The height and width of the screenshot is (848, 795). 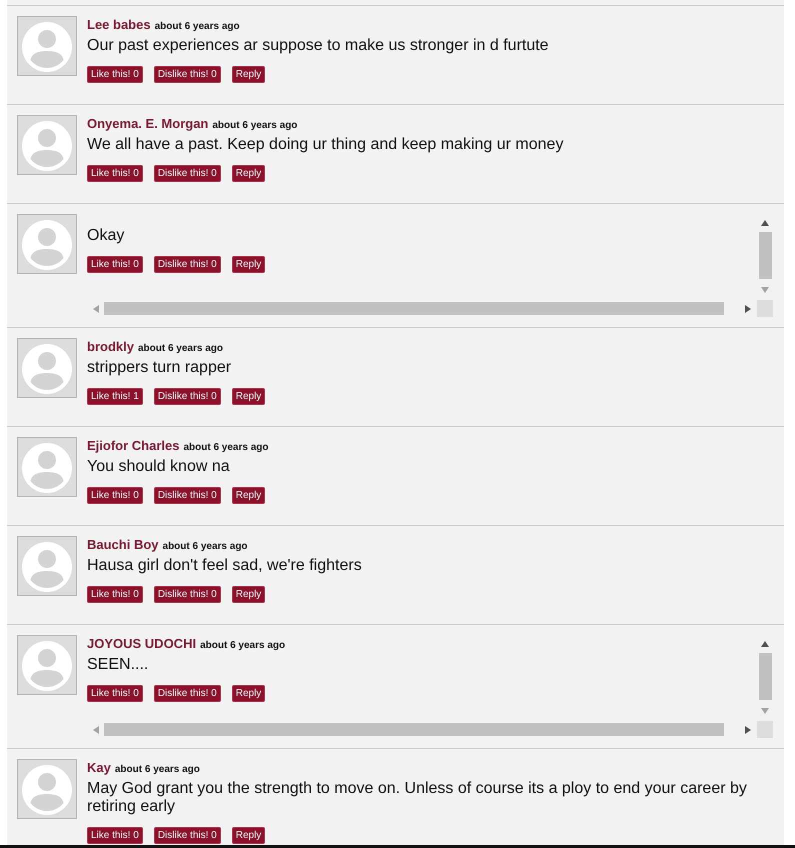 I want to click on comment-text: Hausa girl don't feel sad, we're fighters, so click(x=225, y=566).